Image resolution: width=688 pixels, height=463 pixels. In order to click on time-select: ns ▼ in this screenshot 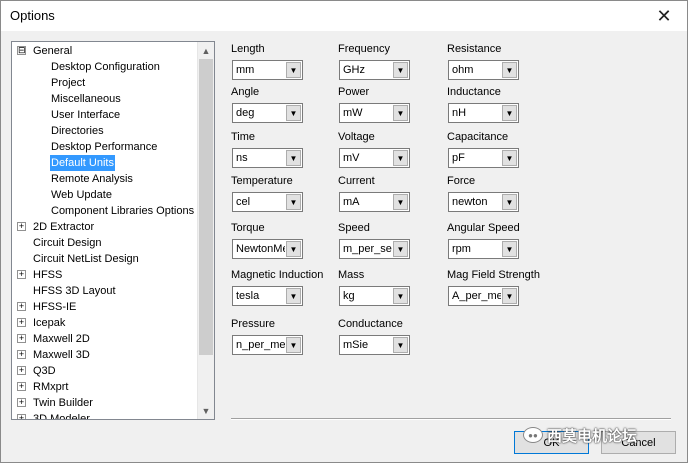, I will do `click(267, 158)`.